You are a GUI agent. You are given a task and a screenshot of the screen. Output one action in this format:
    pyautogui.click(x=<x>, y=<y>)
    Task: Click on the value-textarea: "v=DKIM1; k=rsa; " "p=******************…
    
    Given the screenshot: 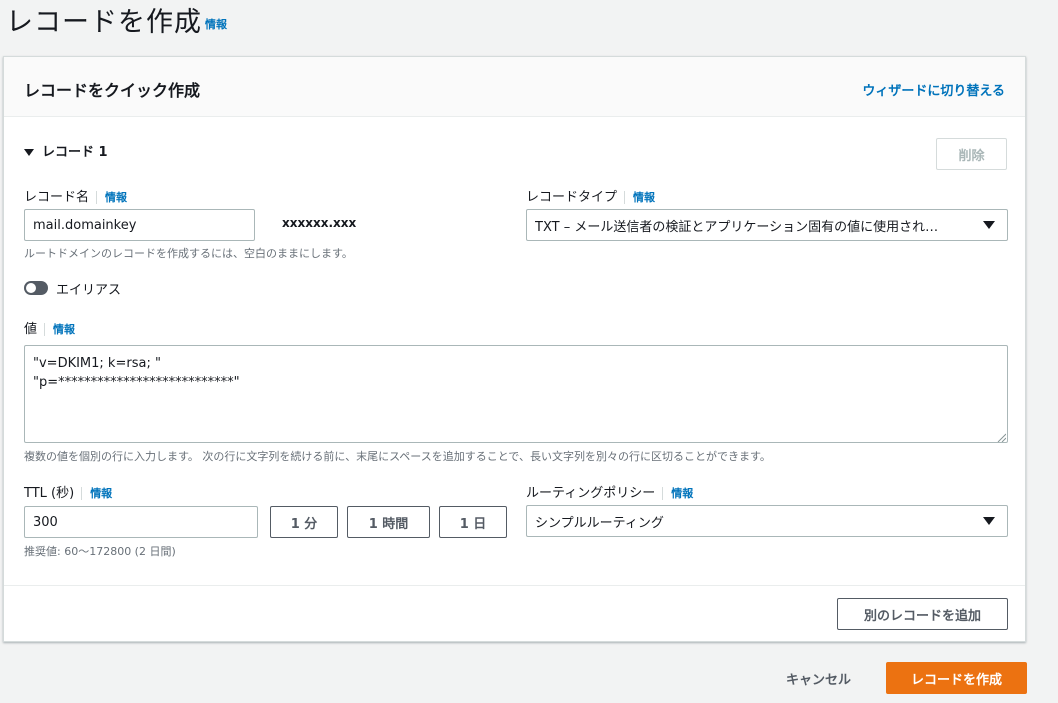 What is the action you would take?
    pyautogui.click(x=516, y=394)
    